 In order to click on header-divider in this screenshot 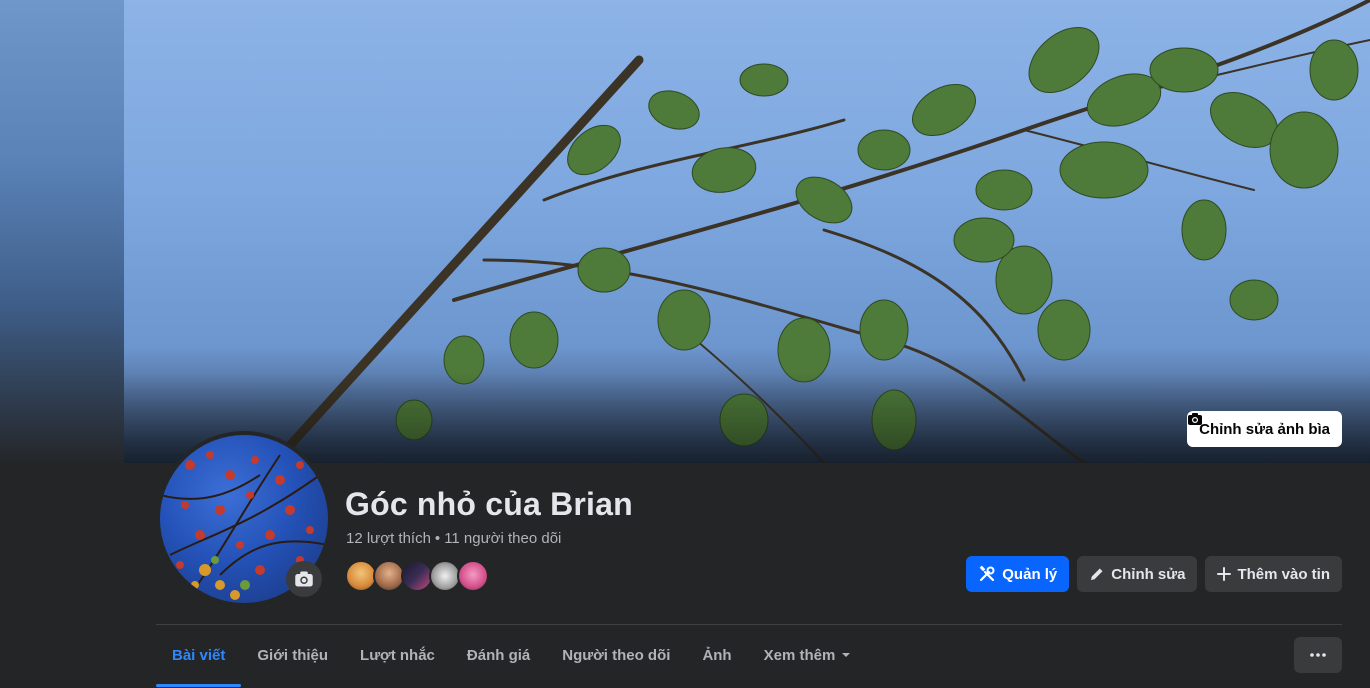, I will do `click(749, 624)`.